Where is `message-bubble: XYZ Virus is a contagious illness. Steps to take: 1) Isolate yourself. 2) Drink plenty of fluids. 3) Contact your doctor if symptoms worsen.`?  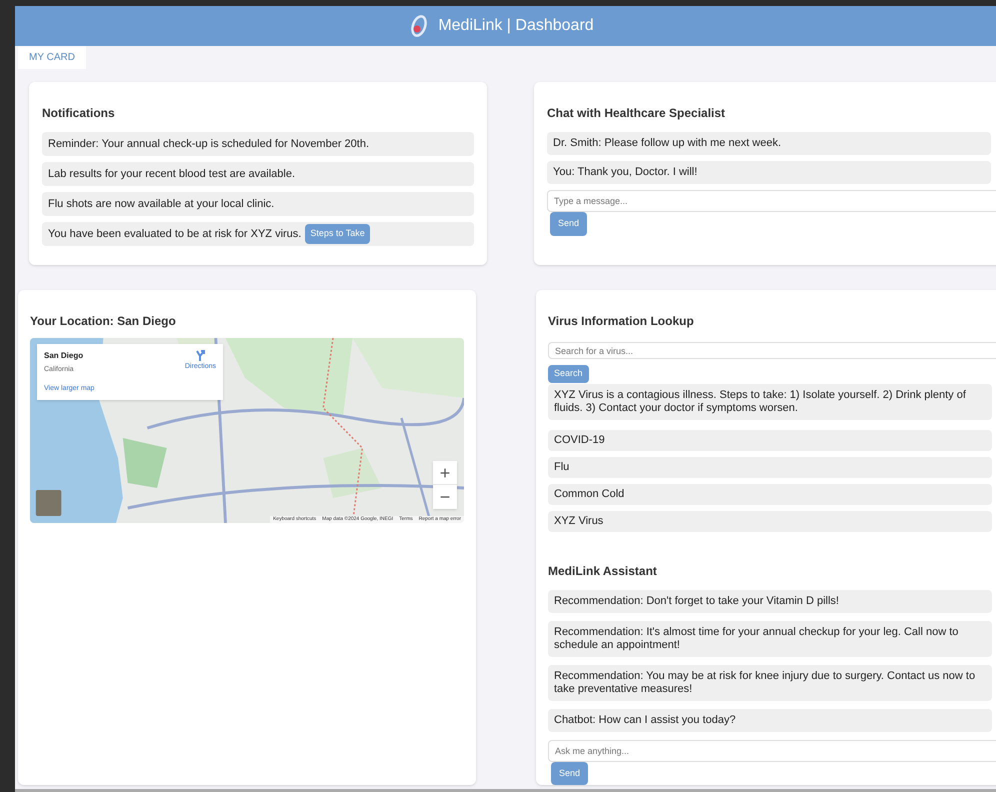 message-bubble: XYZ Virus is a contagious illness. Steps to take: 1) Isolate yourself. 2) Drink plenty of fluids. 3) Contact your doctor if symptoms worsen. is located at coordinates (770, 402).